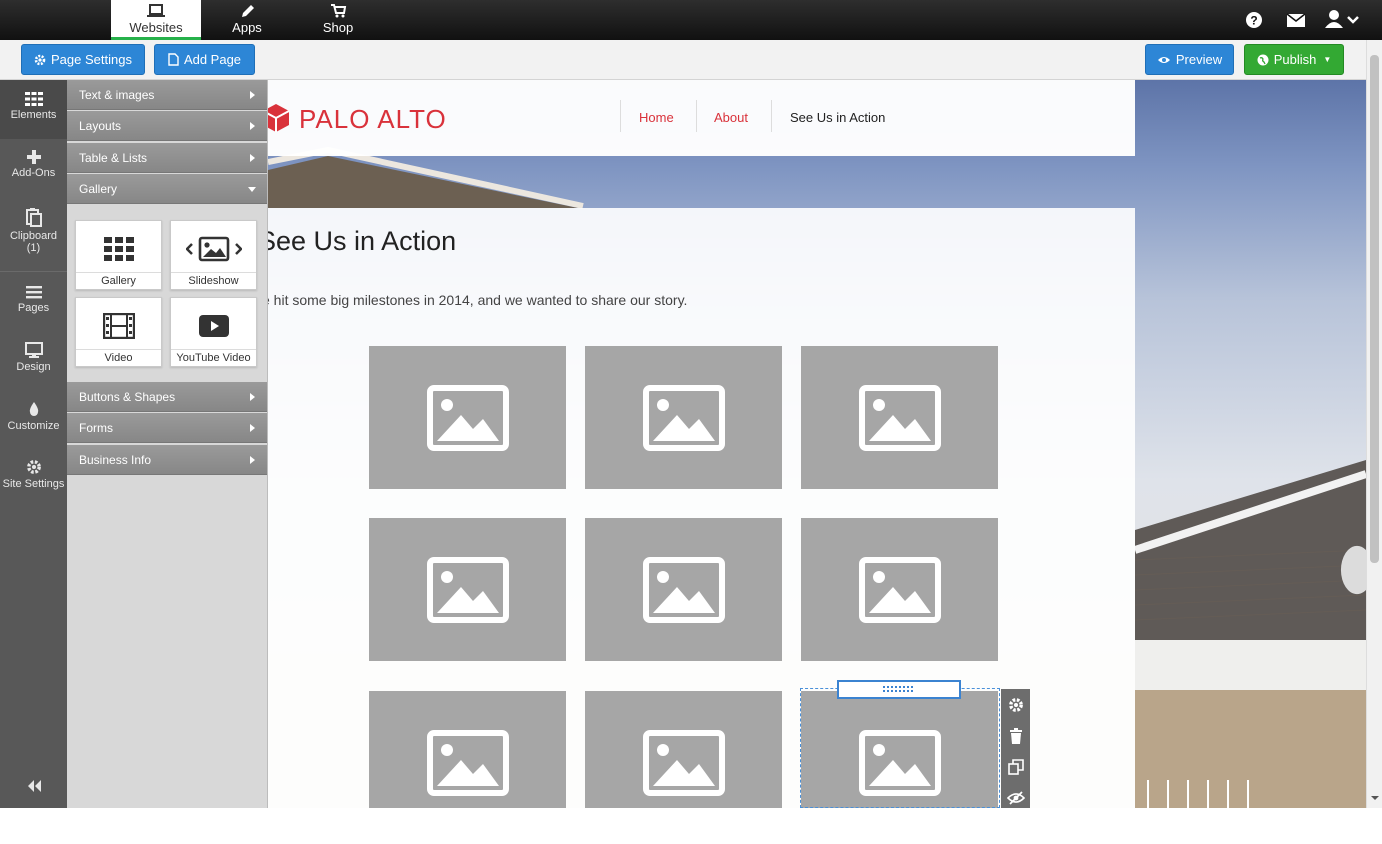  Describe the element at coordinates (1199, 59) in the screenshot. I see `preview-label: Preview` at that location.